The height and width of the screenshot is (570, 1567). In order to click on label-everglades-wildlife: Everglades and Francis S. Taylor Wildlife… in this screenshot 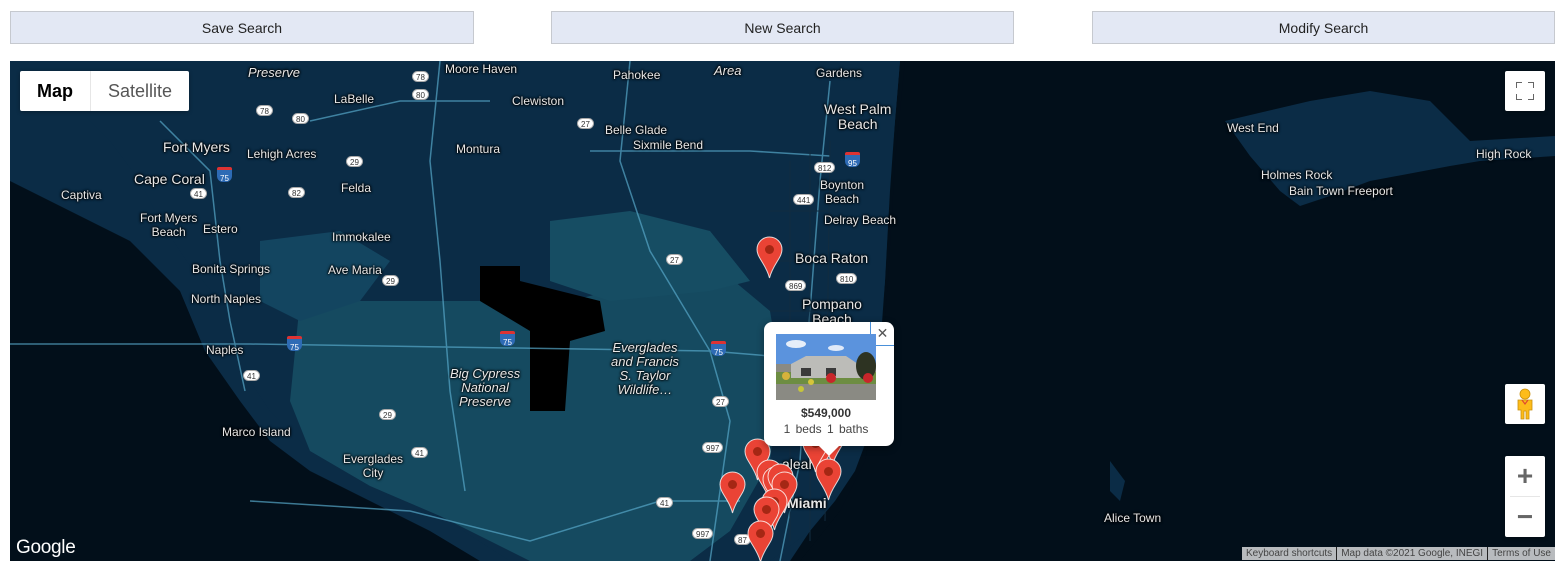, I will do `click(645, 369)`.